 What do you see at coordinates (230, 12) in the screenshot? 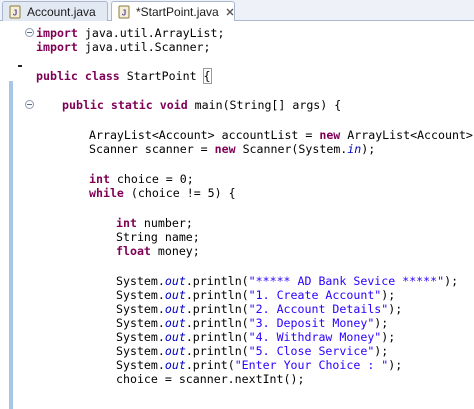
I see `close-tab-icon` at bounding box center [230, 12].